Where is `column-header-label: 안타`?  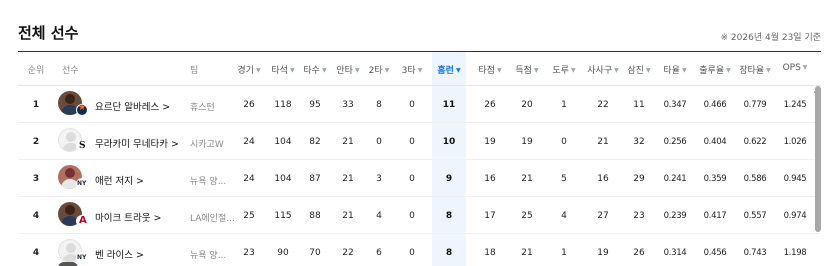 column-header-label: 안타 is located at coordinates (344, 71).